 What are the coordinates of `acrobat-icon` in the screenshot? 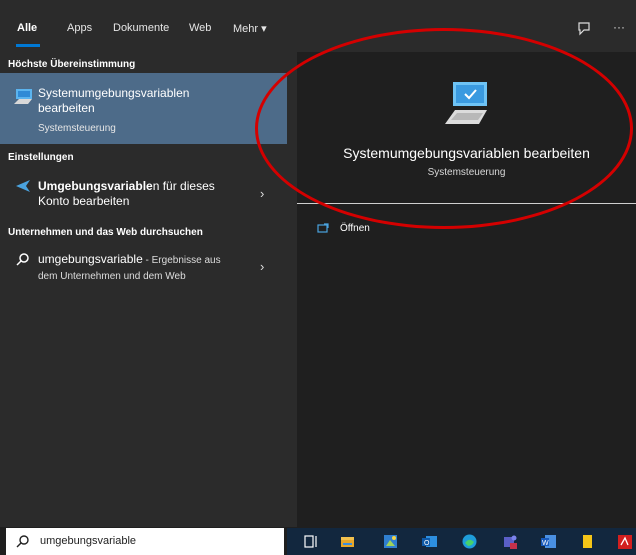 It's located at (624, 541).